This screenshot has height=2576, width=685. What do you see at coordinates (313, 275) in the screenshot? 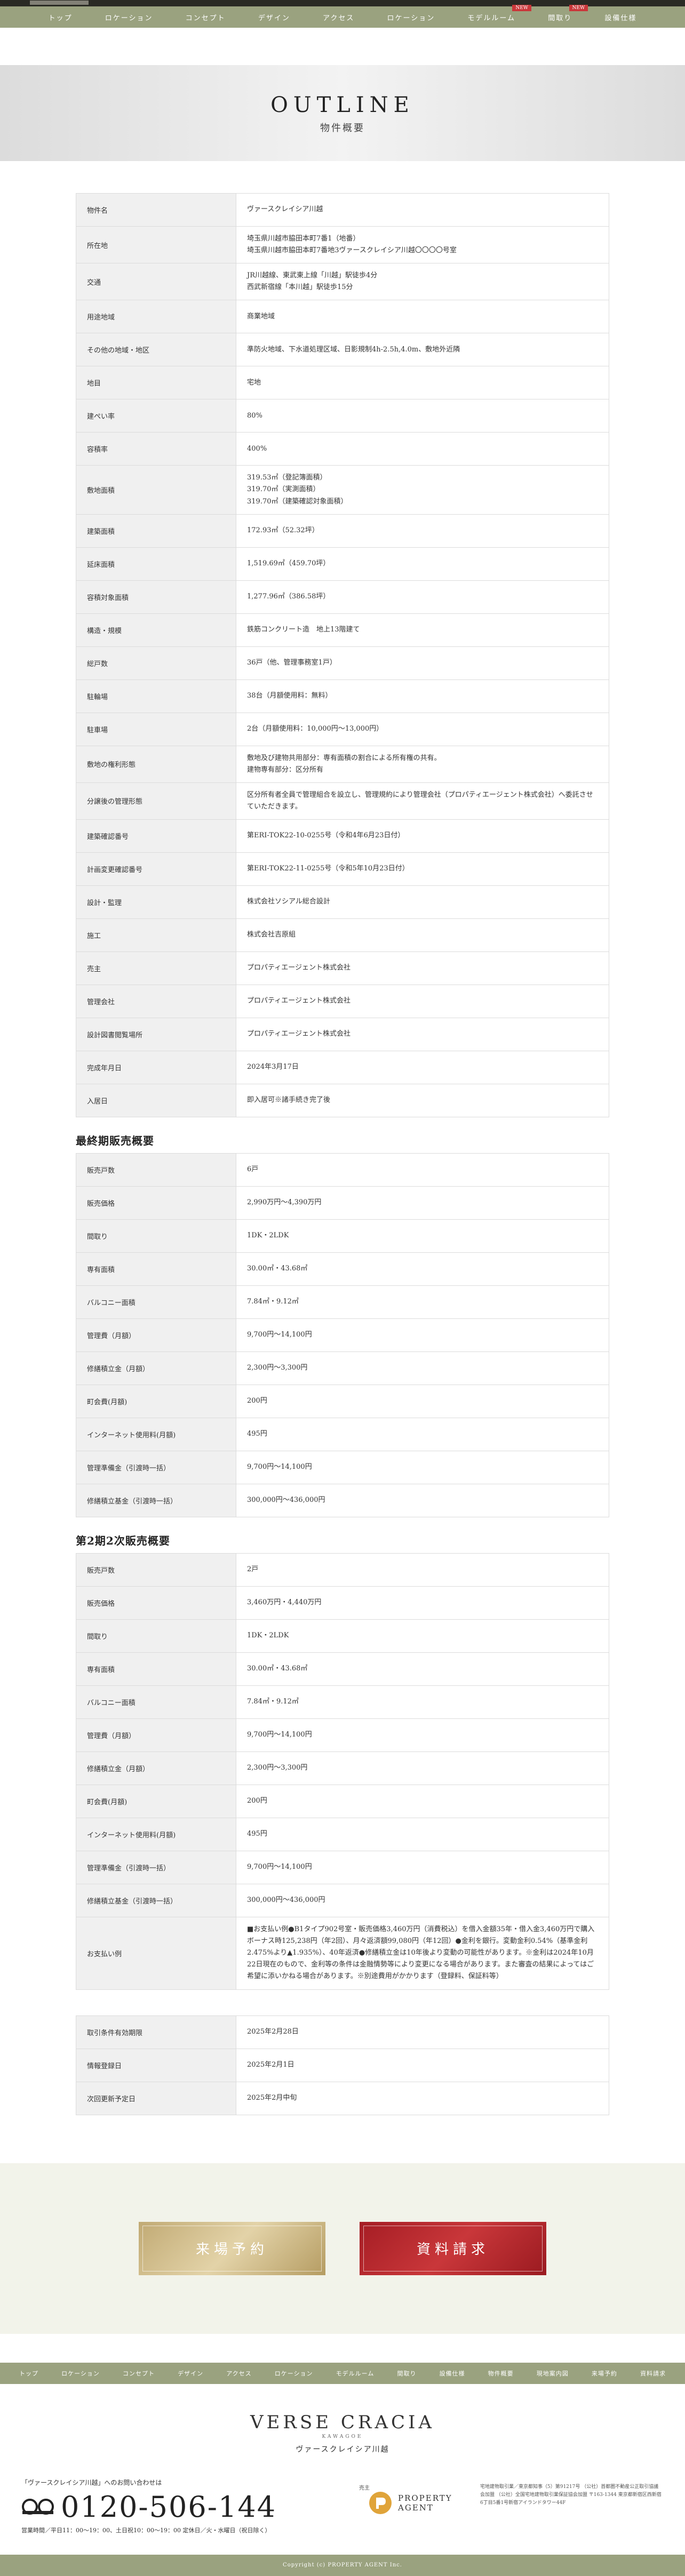
I see `value-line: JR川越線、東武東上線「川越」駅徒歩4分` at bounding box center [313, 275].